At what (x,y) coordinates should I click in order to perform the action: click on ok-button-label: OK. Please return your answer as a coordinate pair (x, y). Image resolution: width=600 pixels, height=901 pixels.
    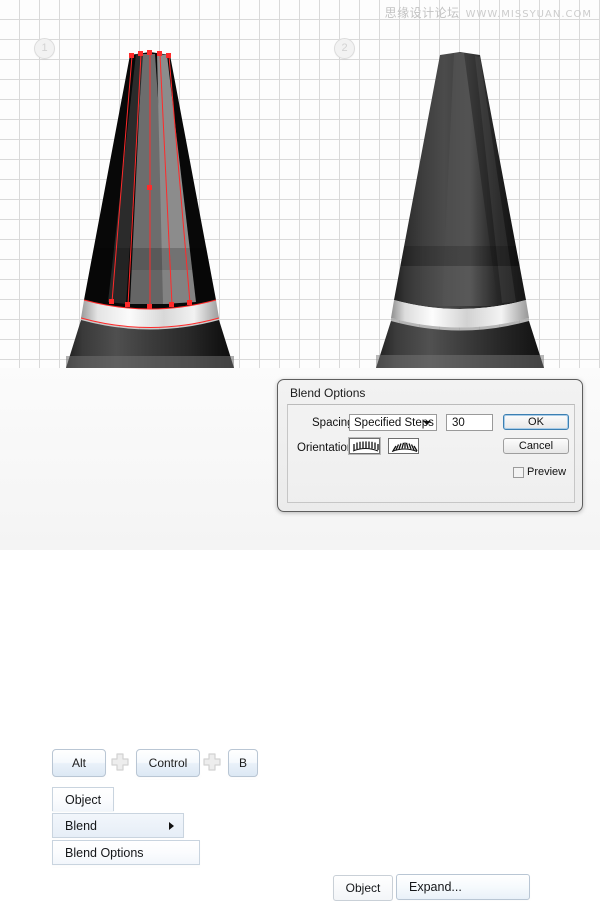
    Looking at the image, I should click on (536, 422).